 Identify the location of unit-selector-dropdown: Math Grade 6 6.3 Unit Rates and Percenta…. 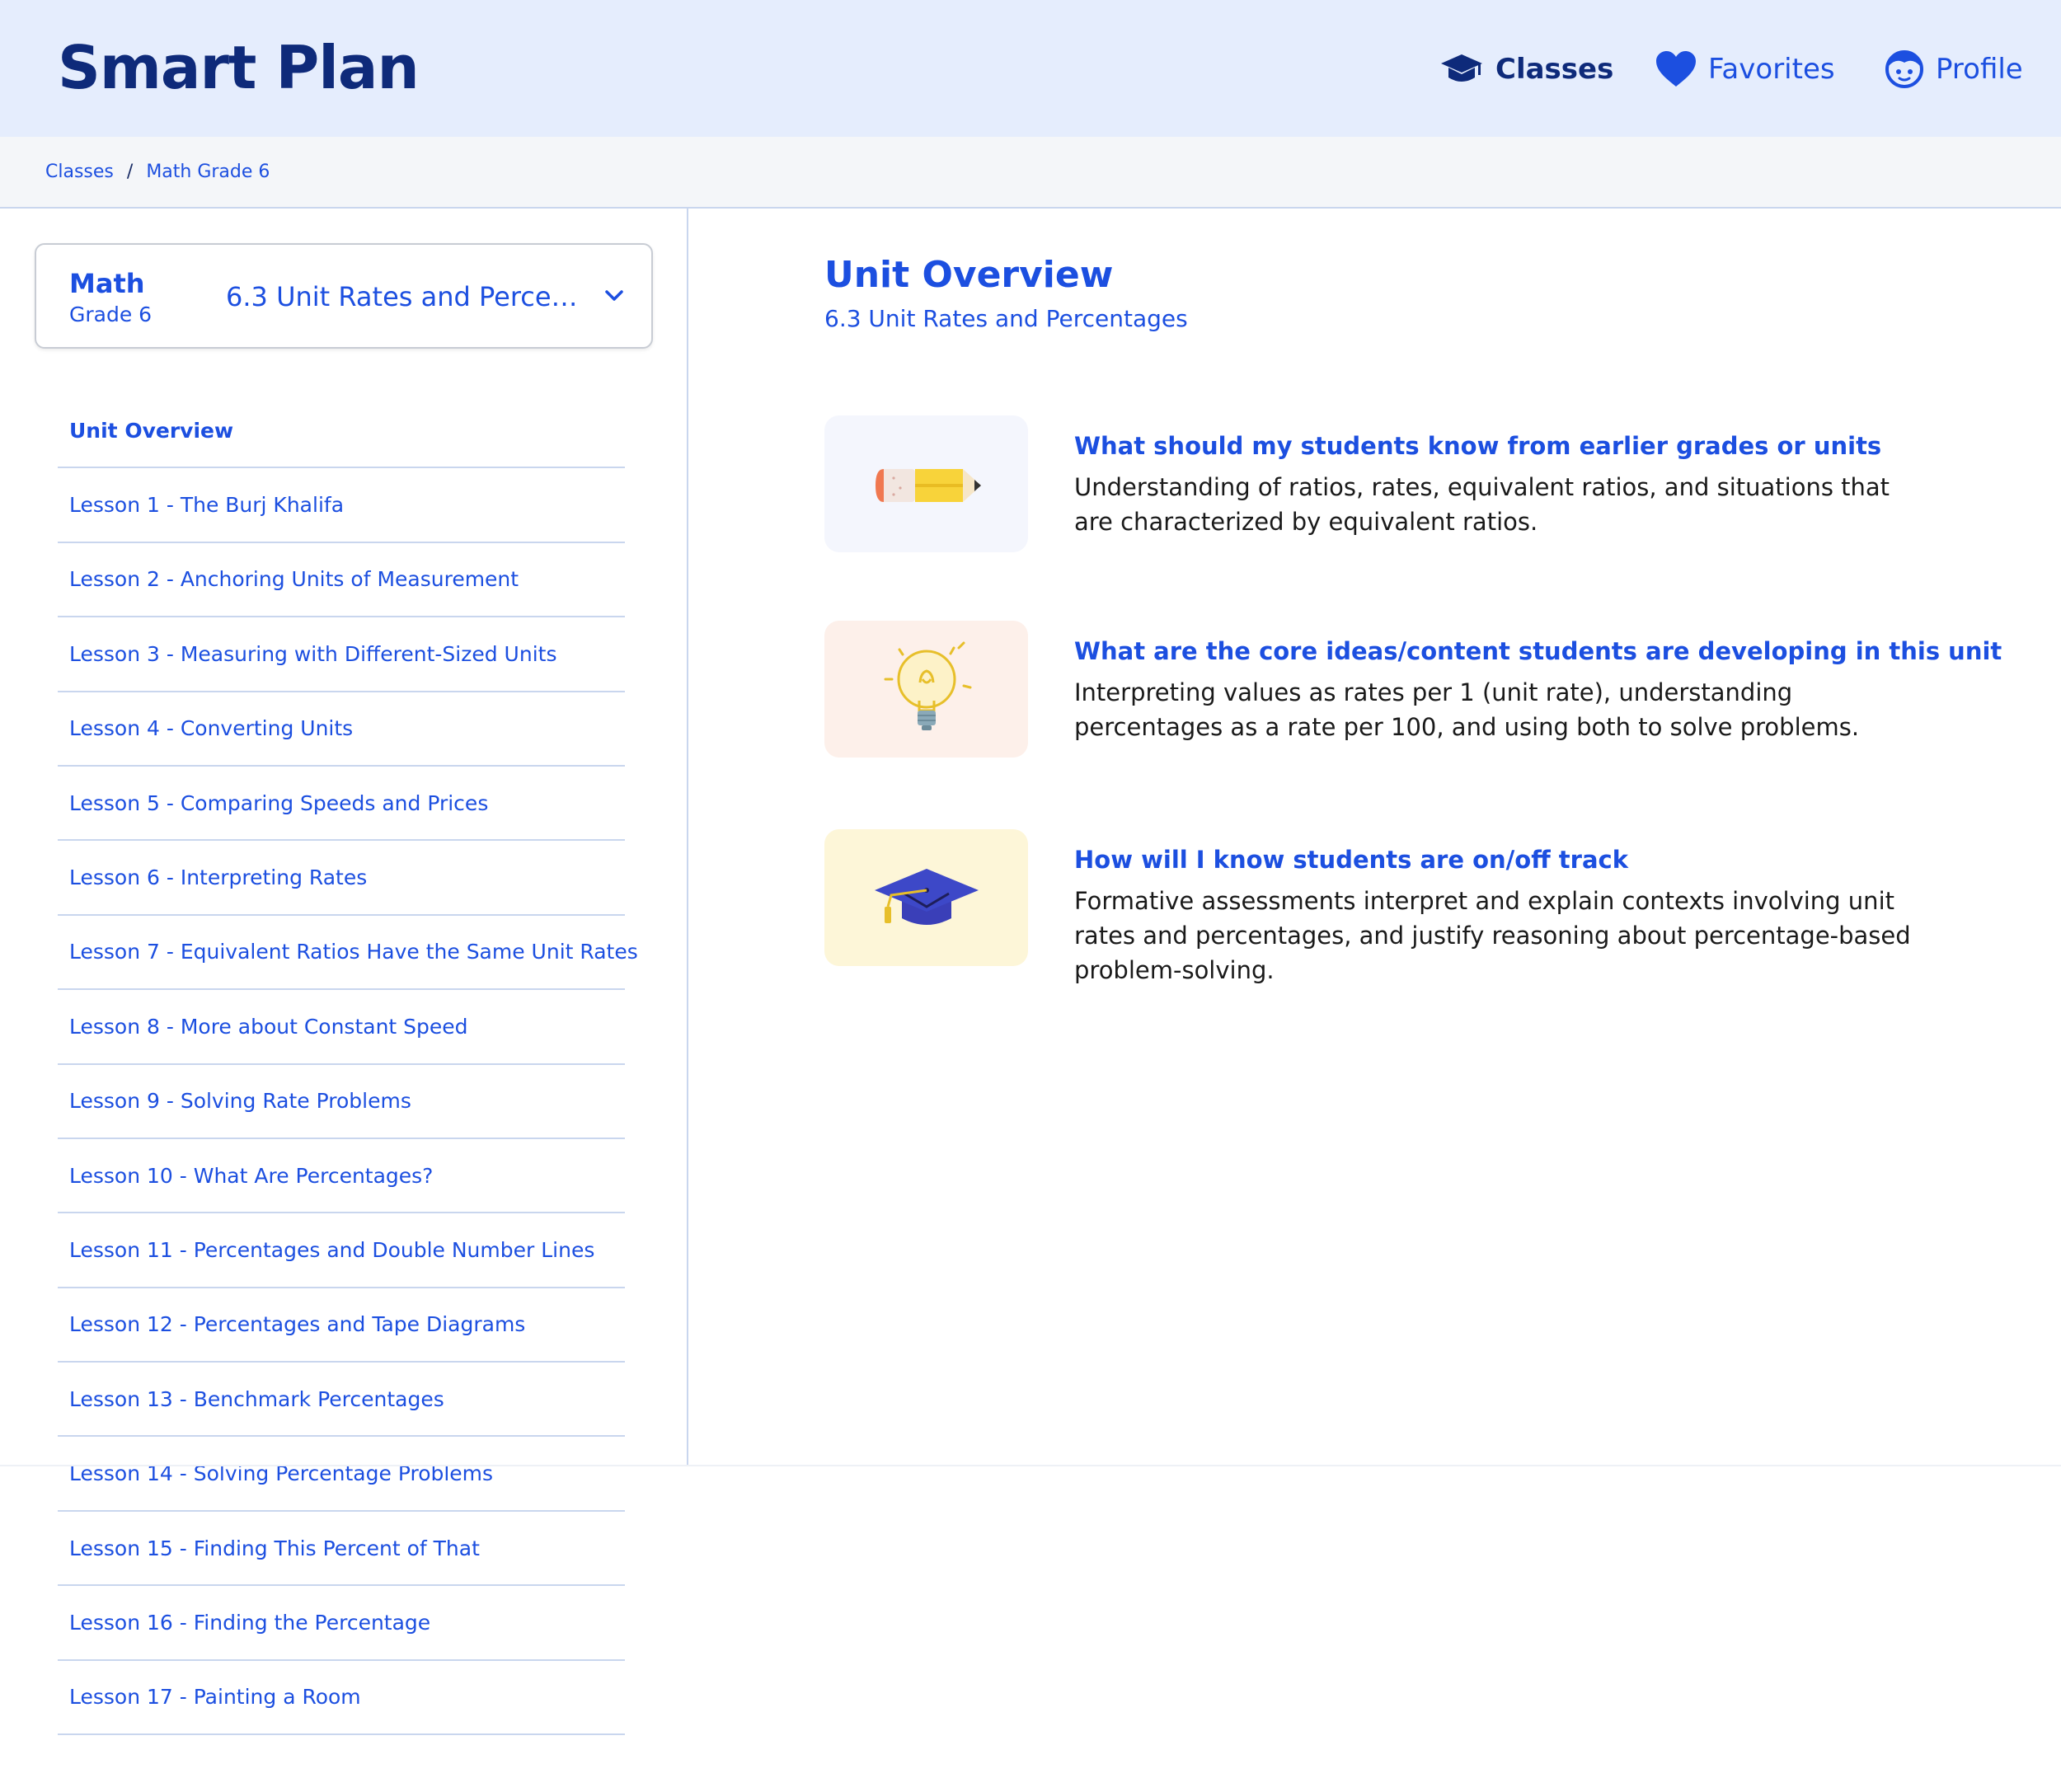
(344, 296).